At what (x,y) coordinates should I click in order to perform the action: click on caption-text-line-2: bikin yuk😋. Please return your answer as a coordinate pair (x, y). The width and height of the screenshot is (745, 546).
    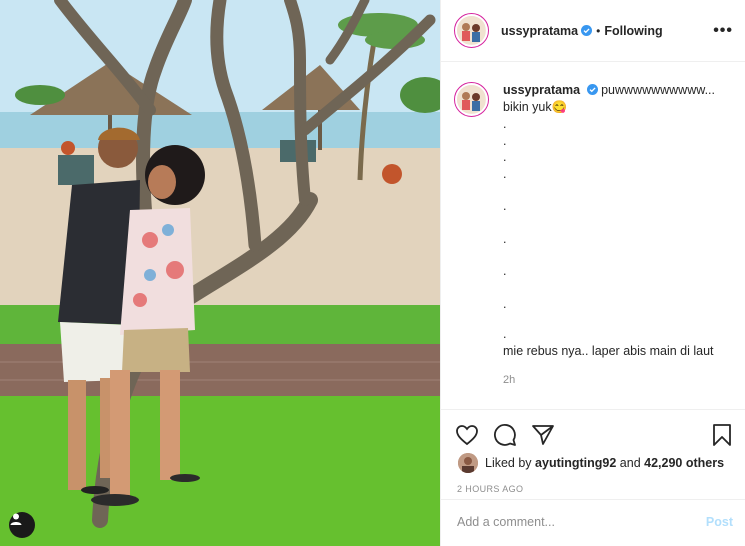
    Looking at the image, I should click on (535, 107).